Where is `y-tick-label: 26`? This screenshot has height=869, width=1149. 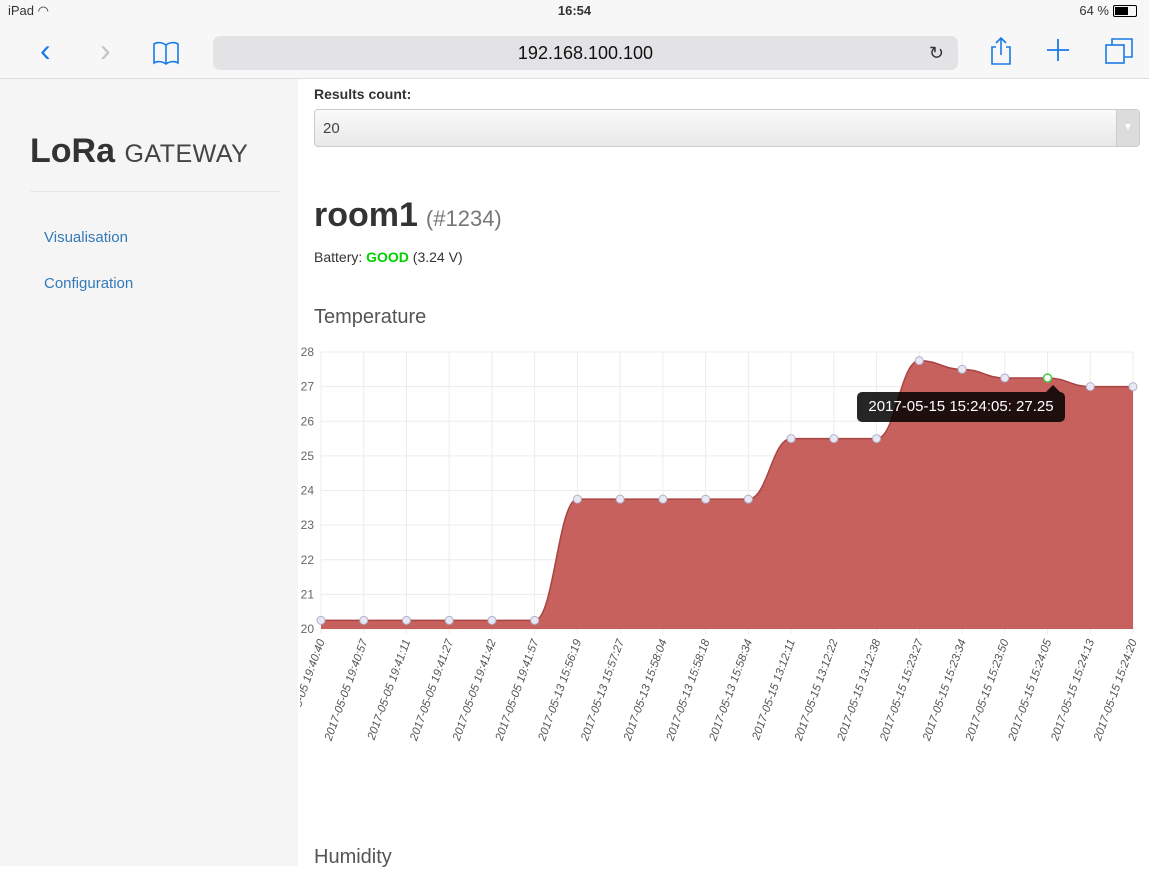
y-tick-label: 26 is located at coordinates (308, 421).